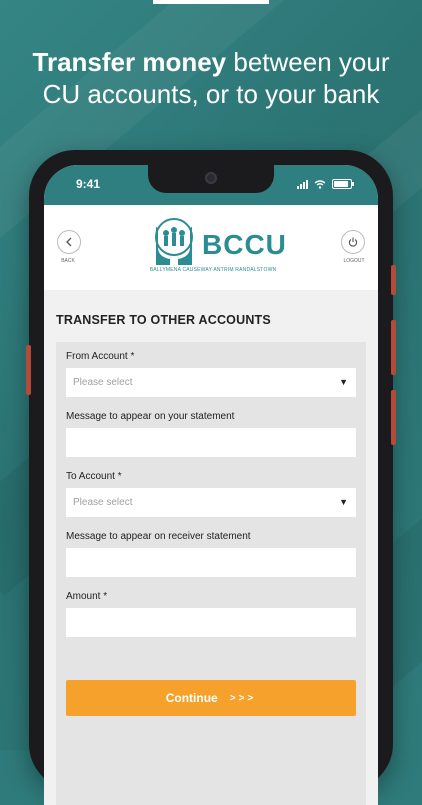  Describe the element at coordinates (302, 184) in the screenshot. I see `signal-icon` at that location.